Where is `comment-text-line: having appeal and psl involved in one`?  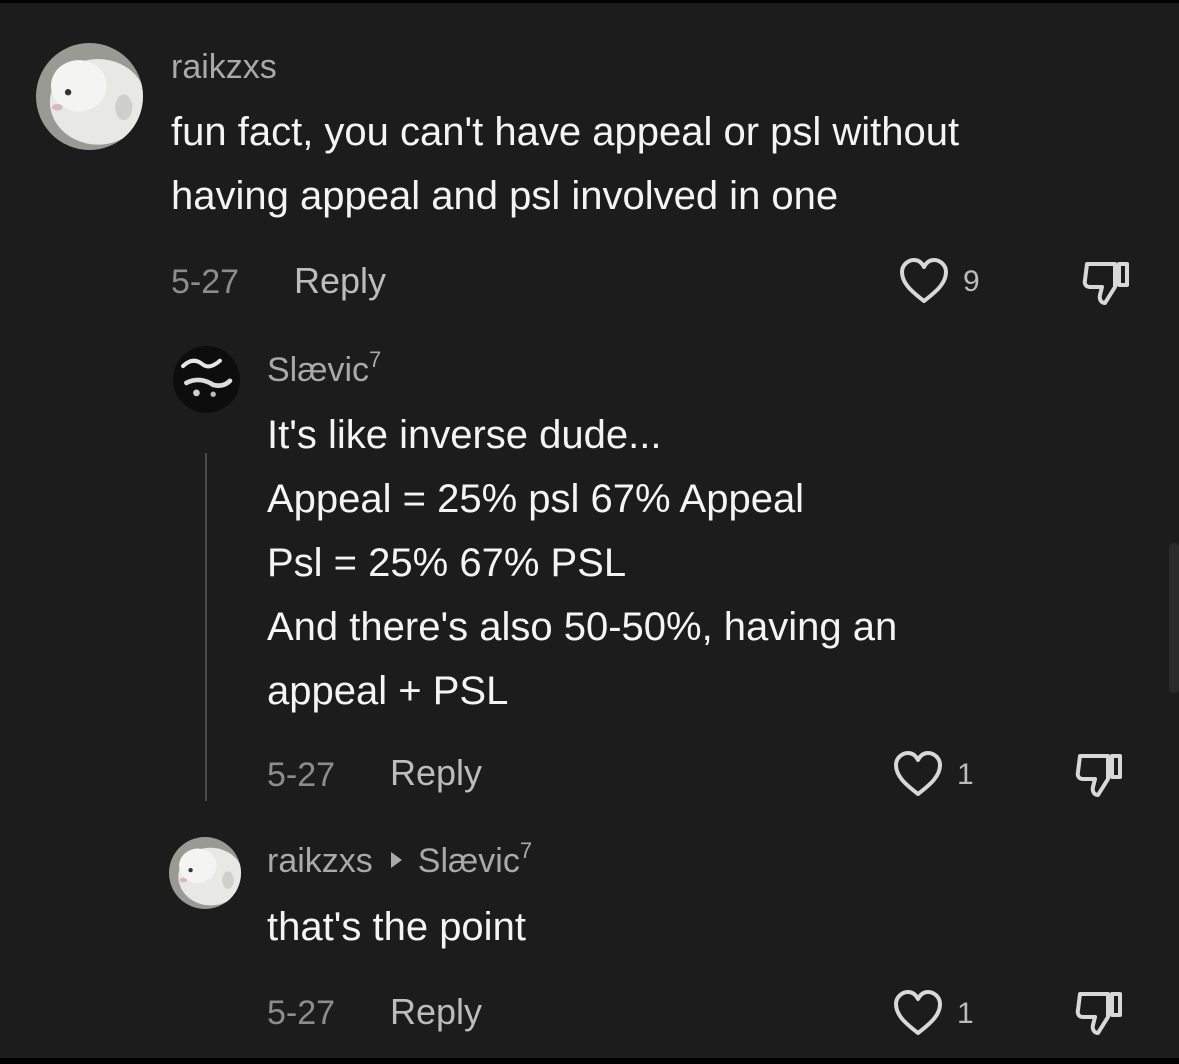 comment-text-line: having appeal and psl involved in one is located at coordinates (505, 196).